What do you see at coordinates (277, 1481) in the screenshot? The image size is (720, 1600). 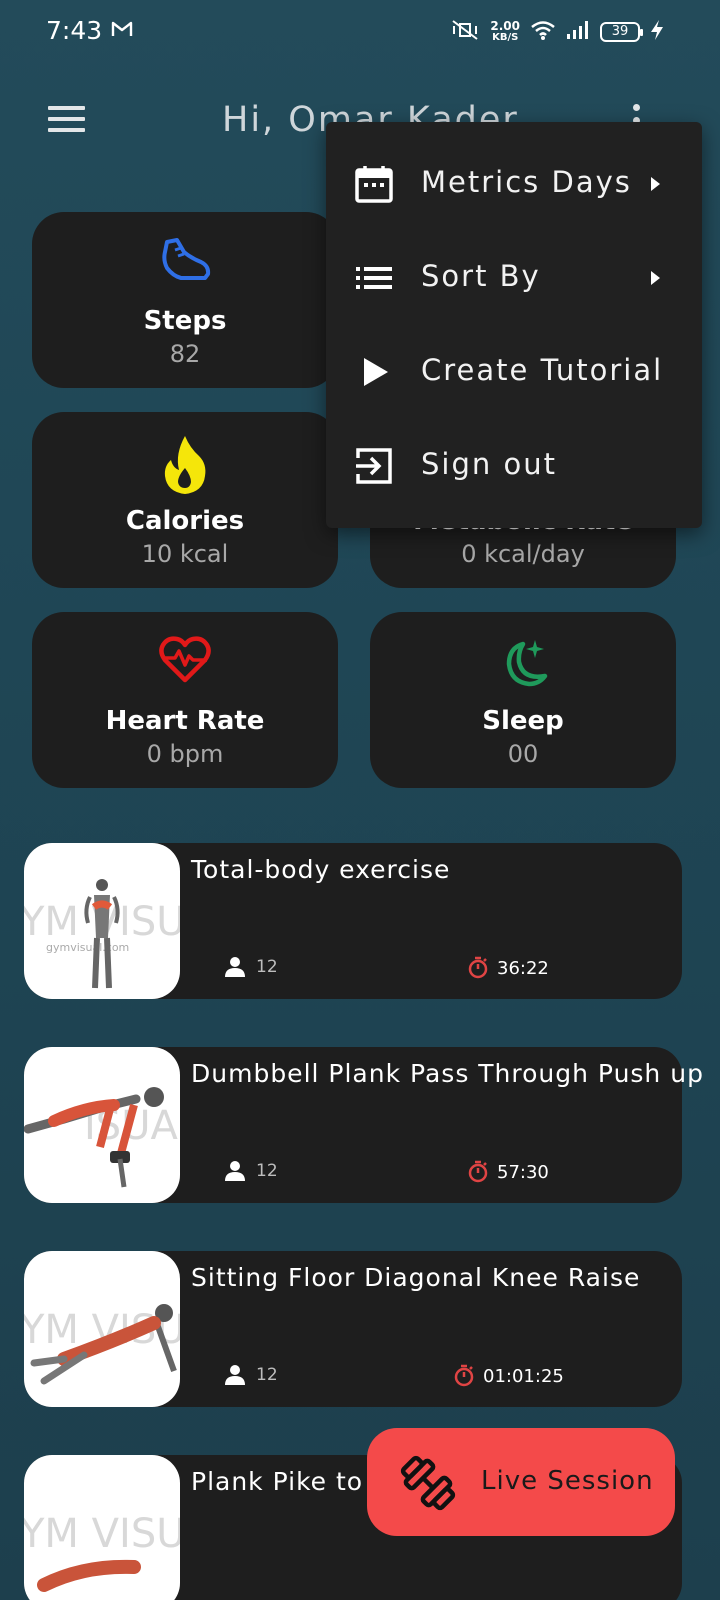 I see `exercise-title: Plank Pike to` at bounding box center [277, 1481].